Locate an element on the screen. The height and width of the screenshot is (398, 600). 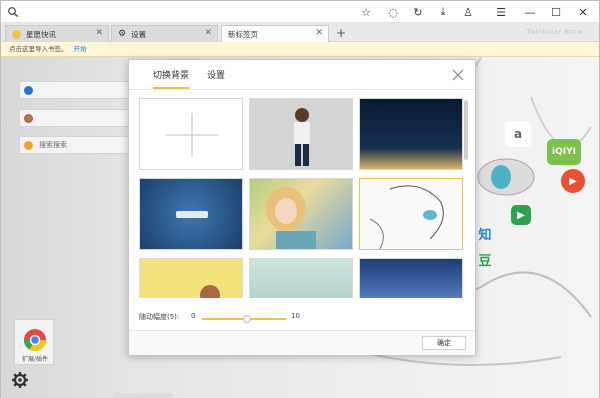
dialog-tabs: 切换背景 设置 is located at coordinates (302, 75).